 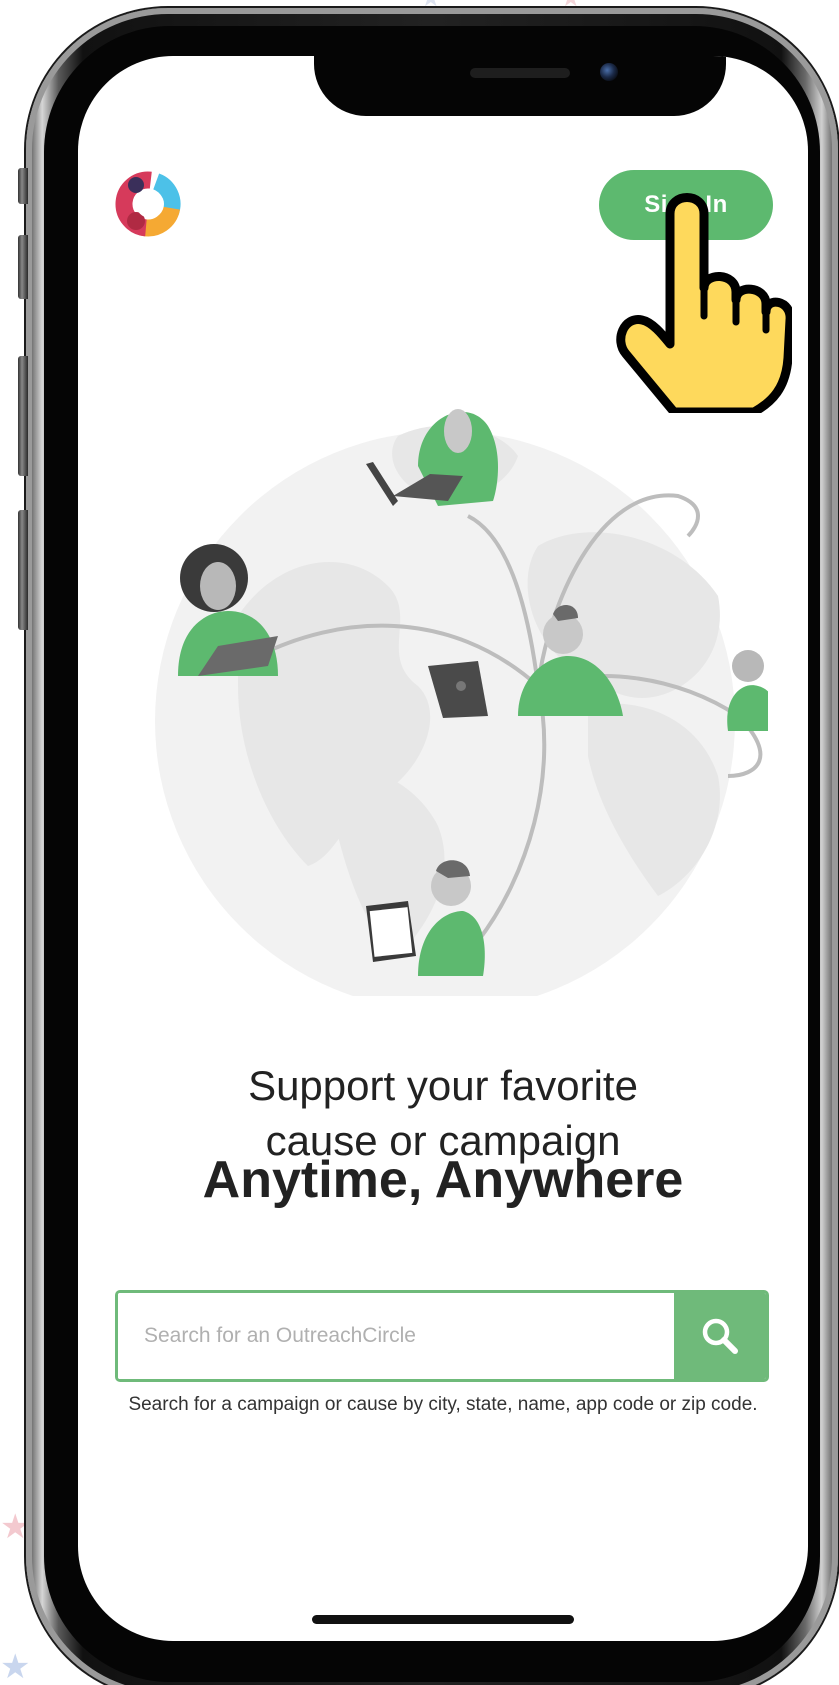 What do you see at coordinates (520, 73) in the screenshot?
I see `earpiece-speaker` at bounding box center [520, 73].